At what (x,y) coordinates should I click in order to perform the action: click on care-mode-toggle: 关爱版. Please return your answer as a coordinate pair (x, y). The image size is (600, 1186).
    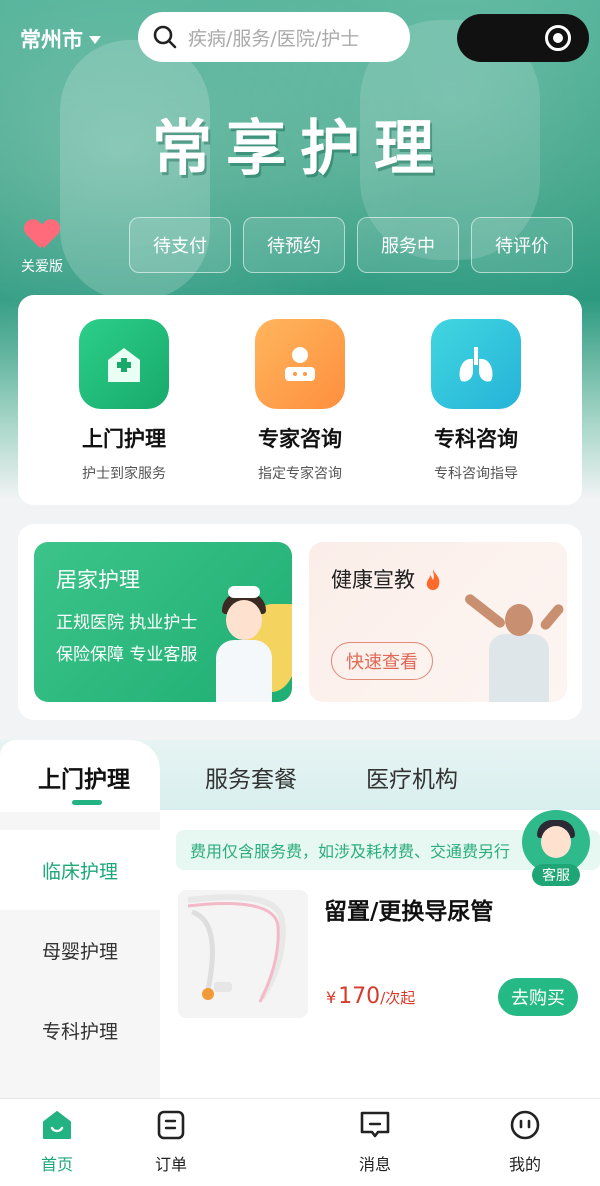
    Looking at the image, I should click on (42, 248).